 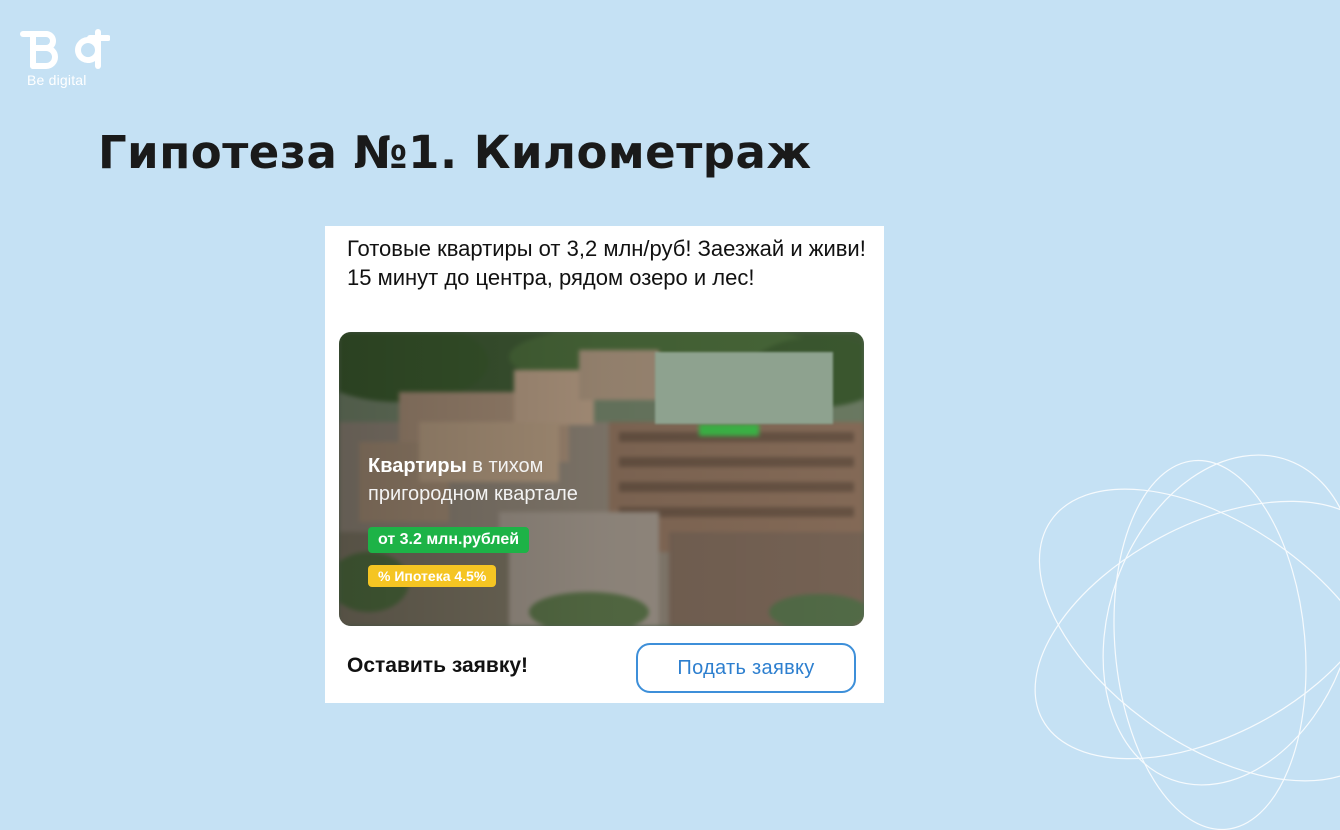 What do you see at coordinates (746, 668) in the screenshot?
I see `submit-request-button: Подать заявку` at bounding box center [746, 668].